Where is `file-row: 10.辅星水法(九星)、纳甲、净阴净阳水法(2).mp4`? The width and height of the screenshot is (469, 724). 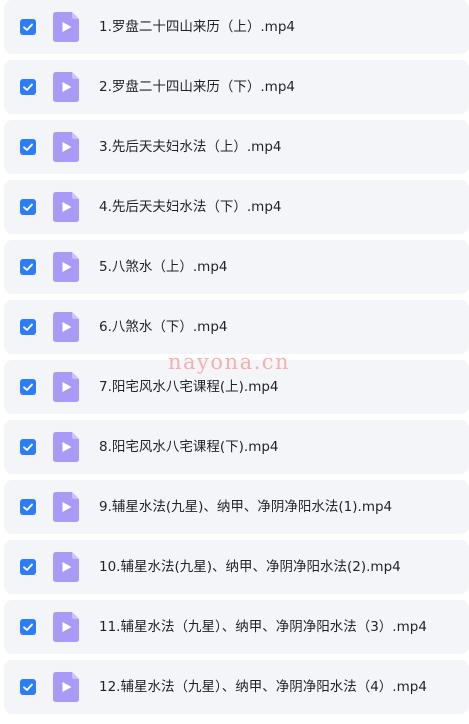
file-row: 10.辅星水法(九星)、纳甲、净阴净阳水法(2).mp4 is located at coordinates (236, 567).